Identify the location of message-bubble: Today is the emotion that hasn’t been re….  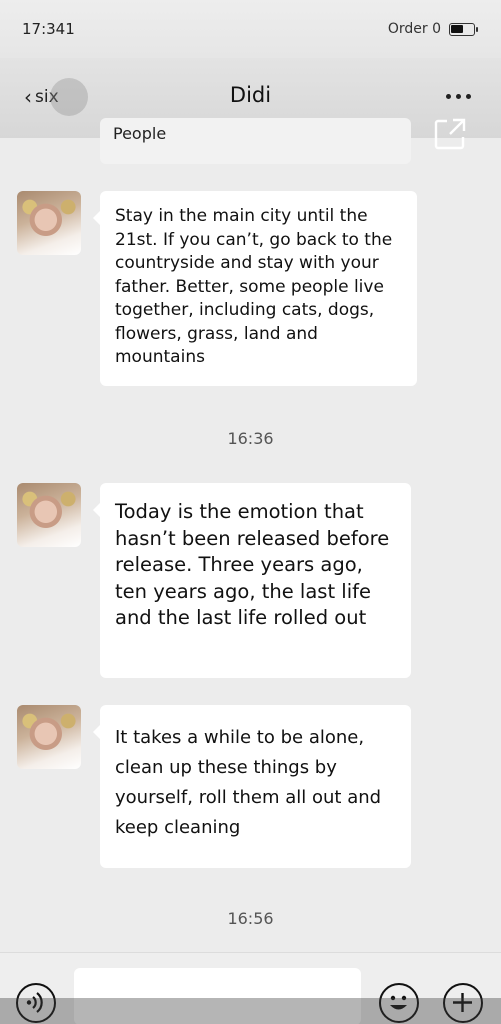
(252, 580).